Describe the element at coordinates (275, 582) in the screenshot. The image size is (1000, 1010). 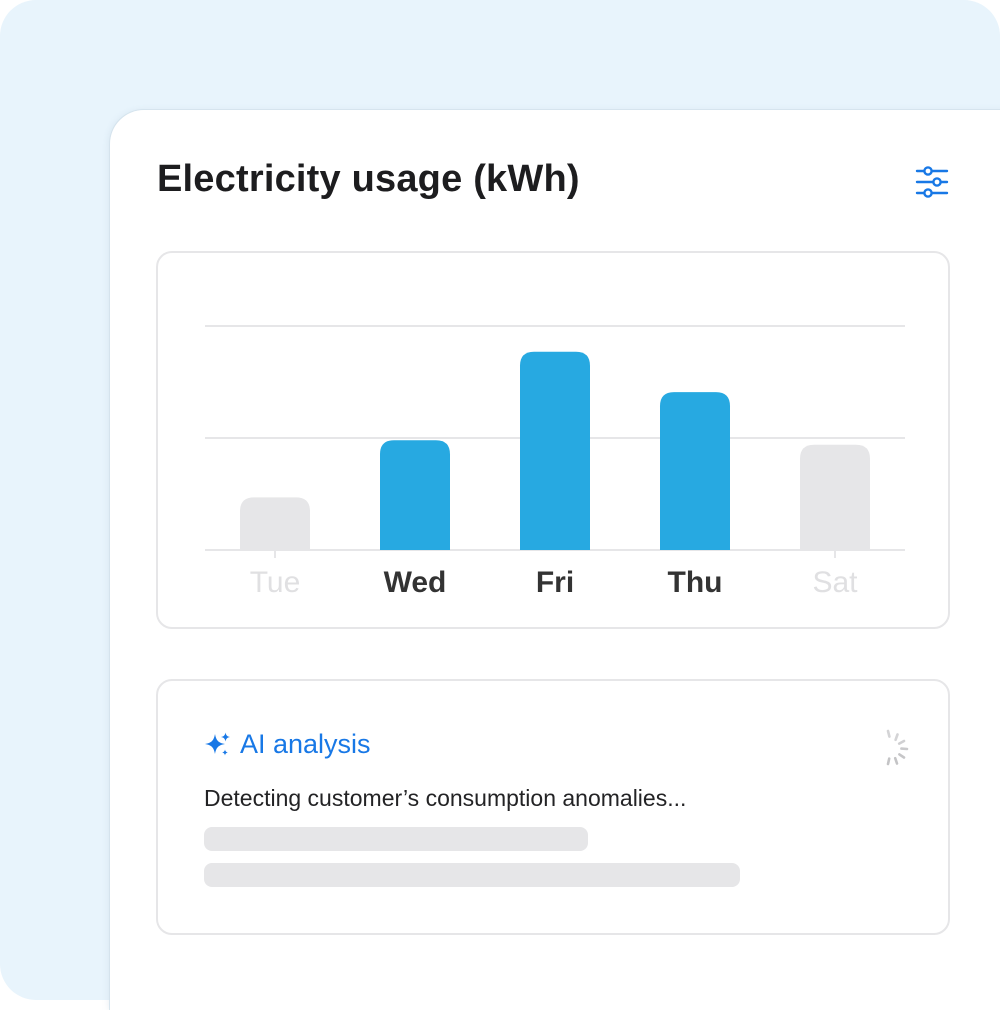
I see `chart-x-tick-label: Tue` at that location.